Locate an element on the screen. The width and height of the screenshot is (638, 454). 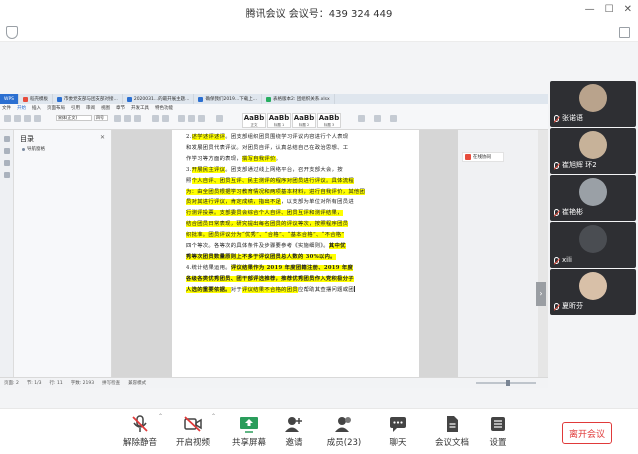
toc-item: 导航窗格 is located at coordinates (33, 149).